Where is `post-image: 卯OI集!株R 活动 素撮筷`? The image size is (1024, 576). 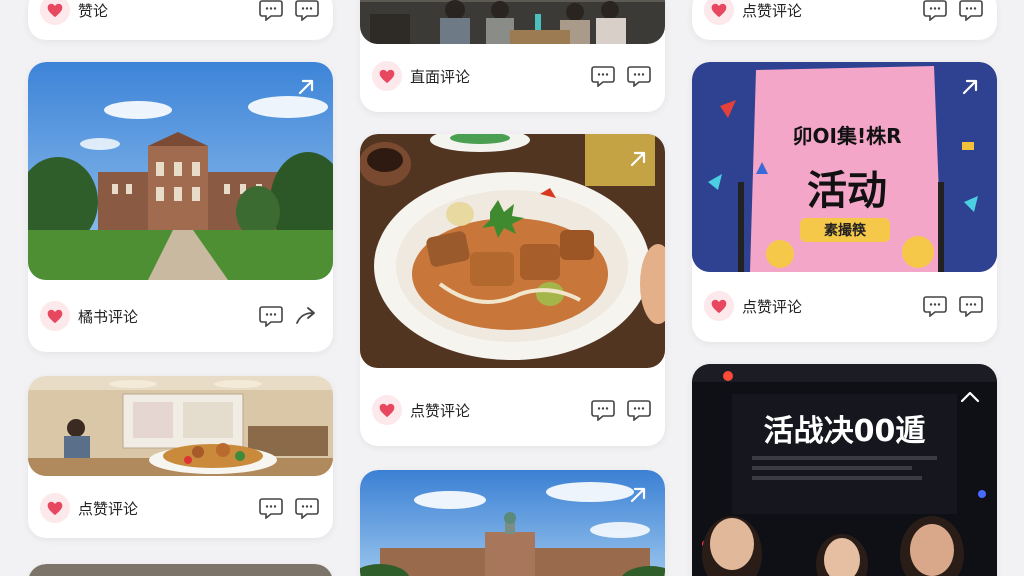 post-image: 卯OI集!株R 活动 素撮筷 is located at coordinates (844, 167).